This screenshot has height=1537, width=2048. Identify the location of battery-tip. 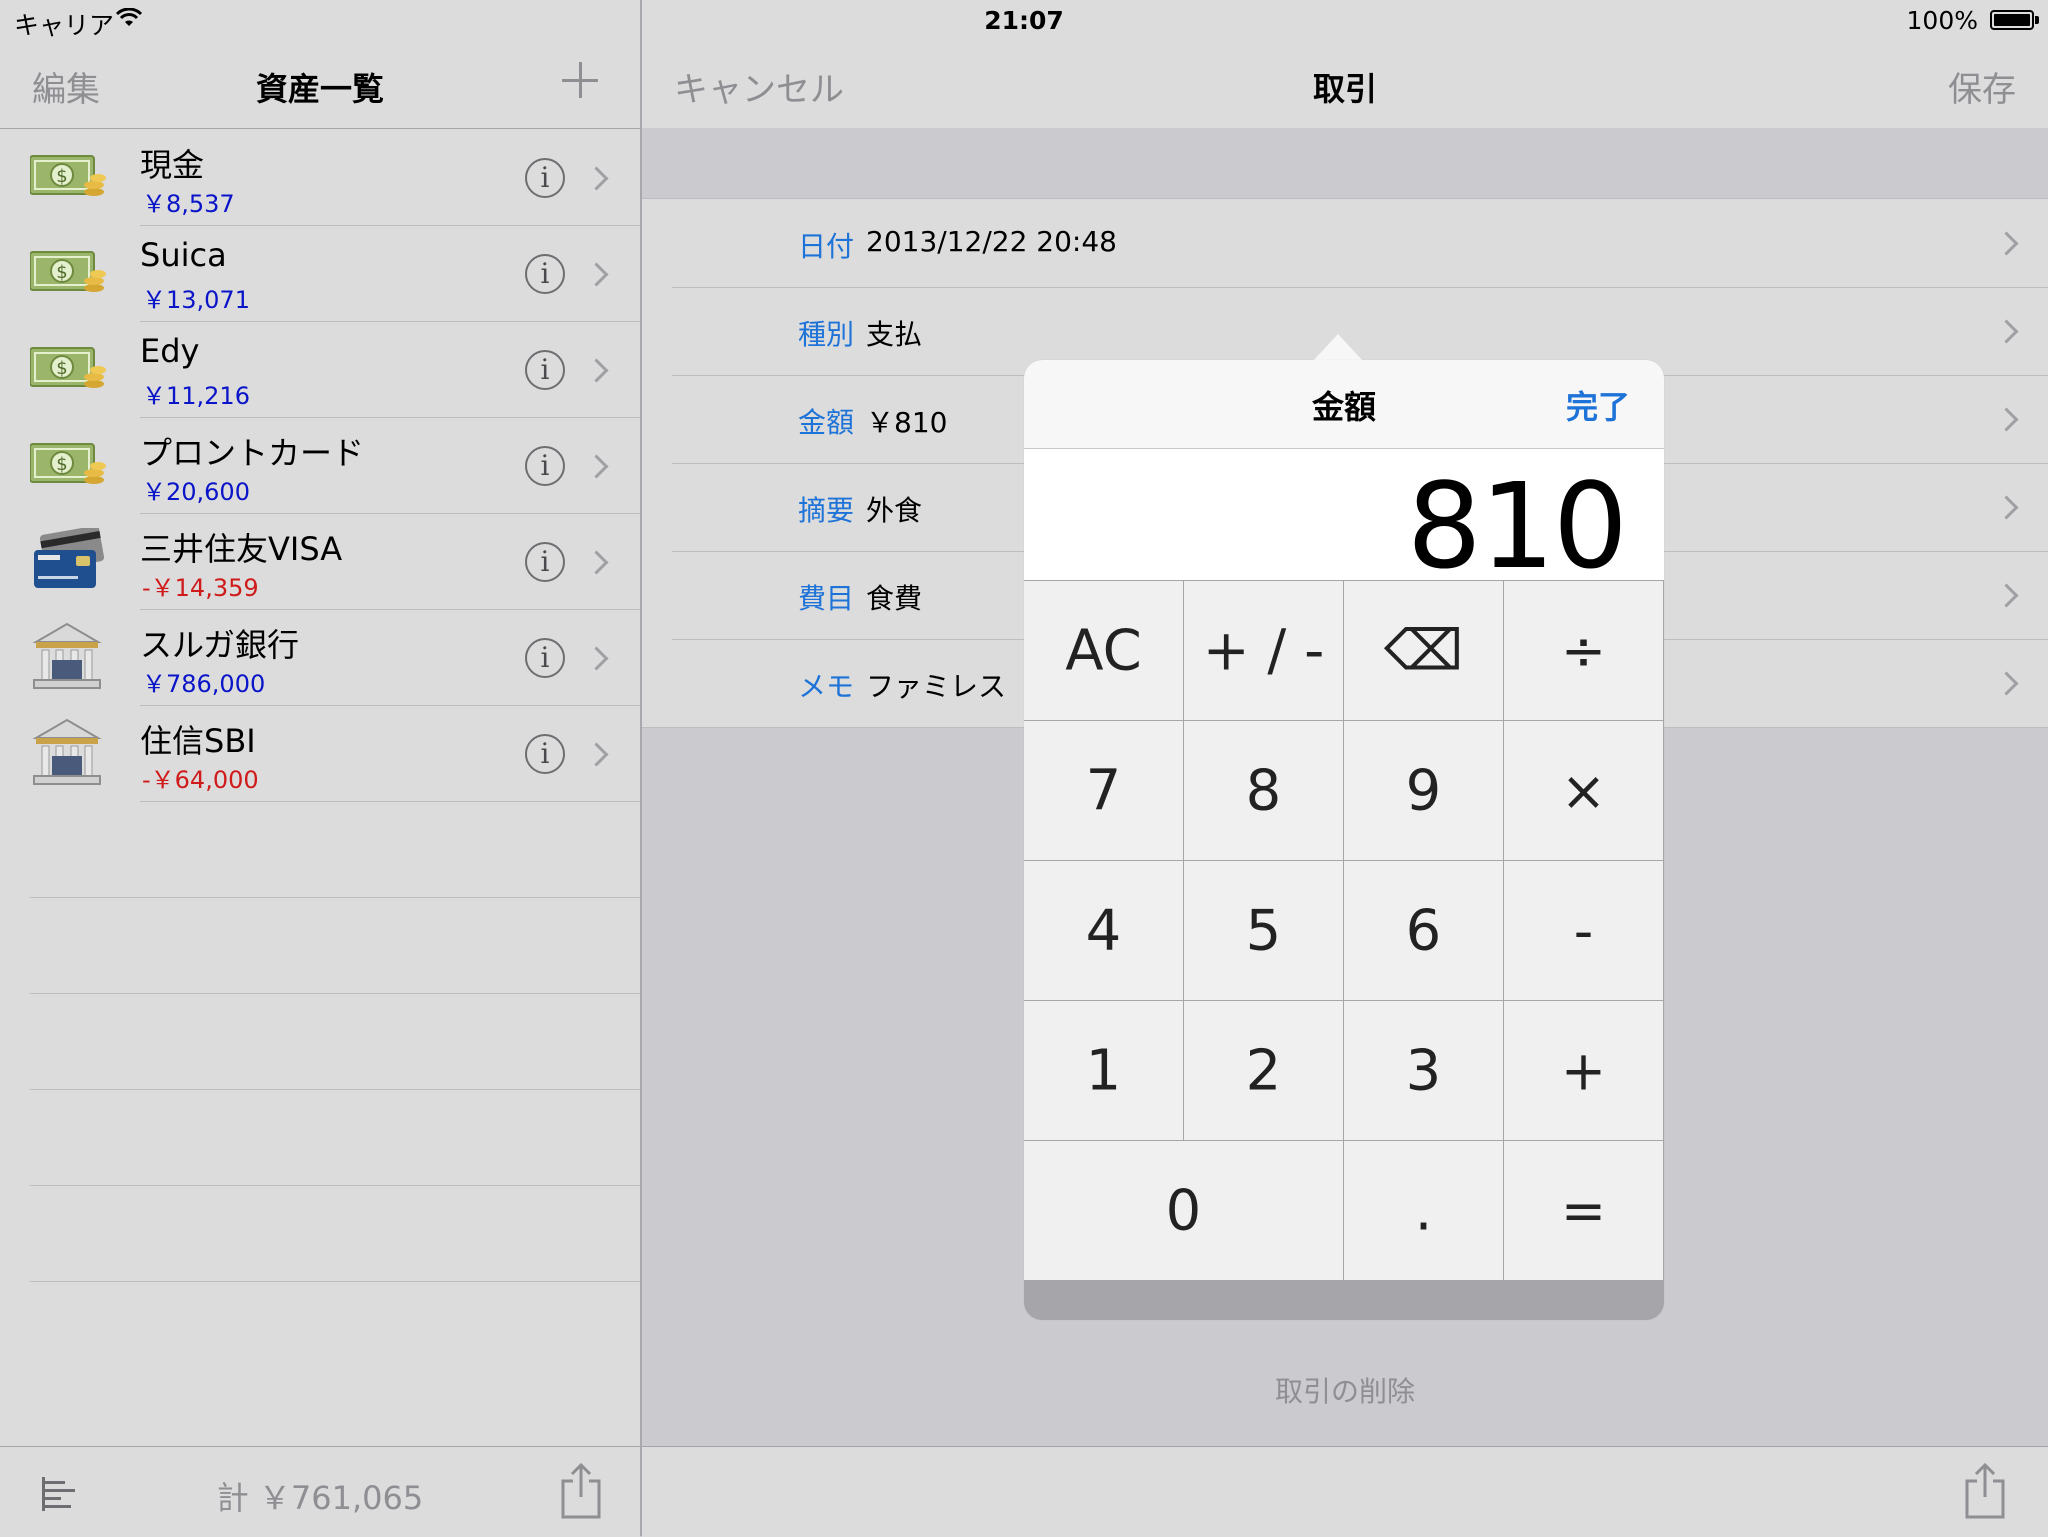
(2037, 20).